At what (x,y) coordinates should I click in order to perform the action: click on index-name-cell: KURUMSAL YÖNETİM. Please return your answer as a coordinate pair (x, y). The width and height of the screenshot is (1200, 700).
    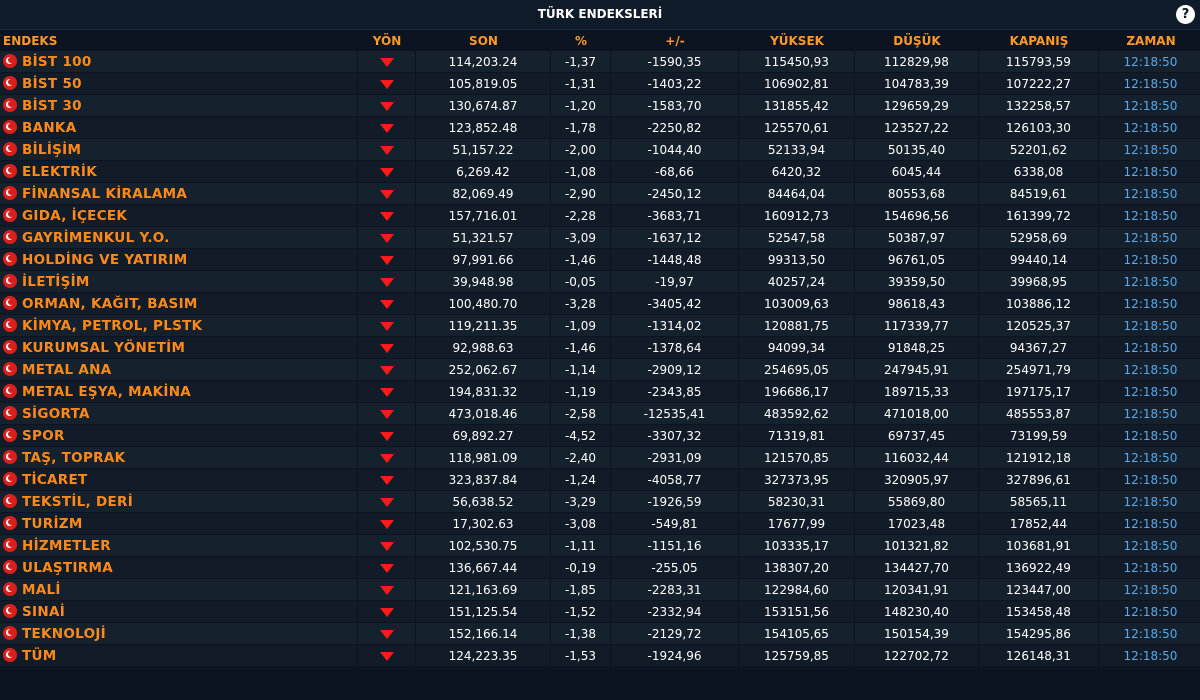
    Looking at the image, I should click on (179, 348).